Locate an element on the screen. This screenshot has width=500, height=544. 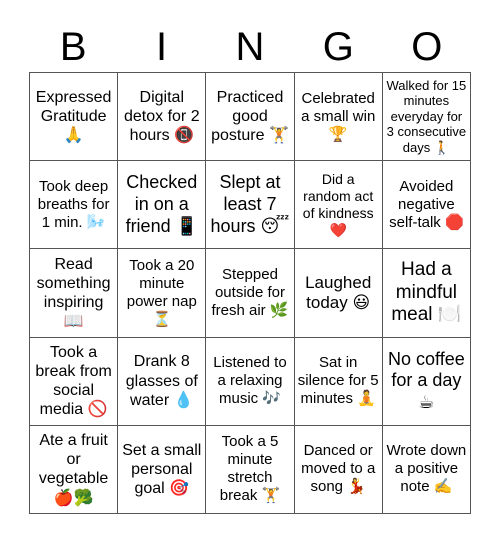
bingo-cell: Ate a fruit or vegetable 🍎🥦 is located at coordinates (74, 469).